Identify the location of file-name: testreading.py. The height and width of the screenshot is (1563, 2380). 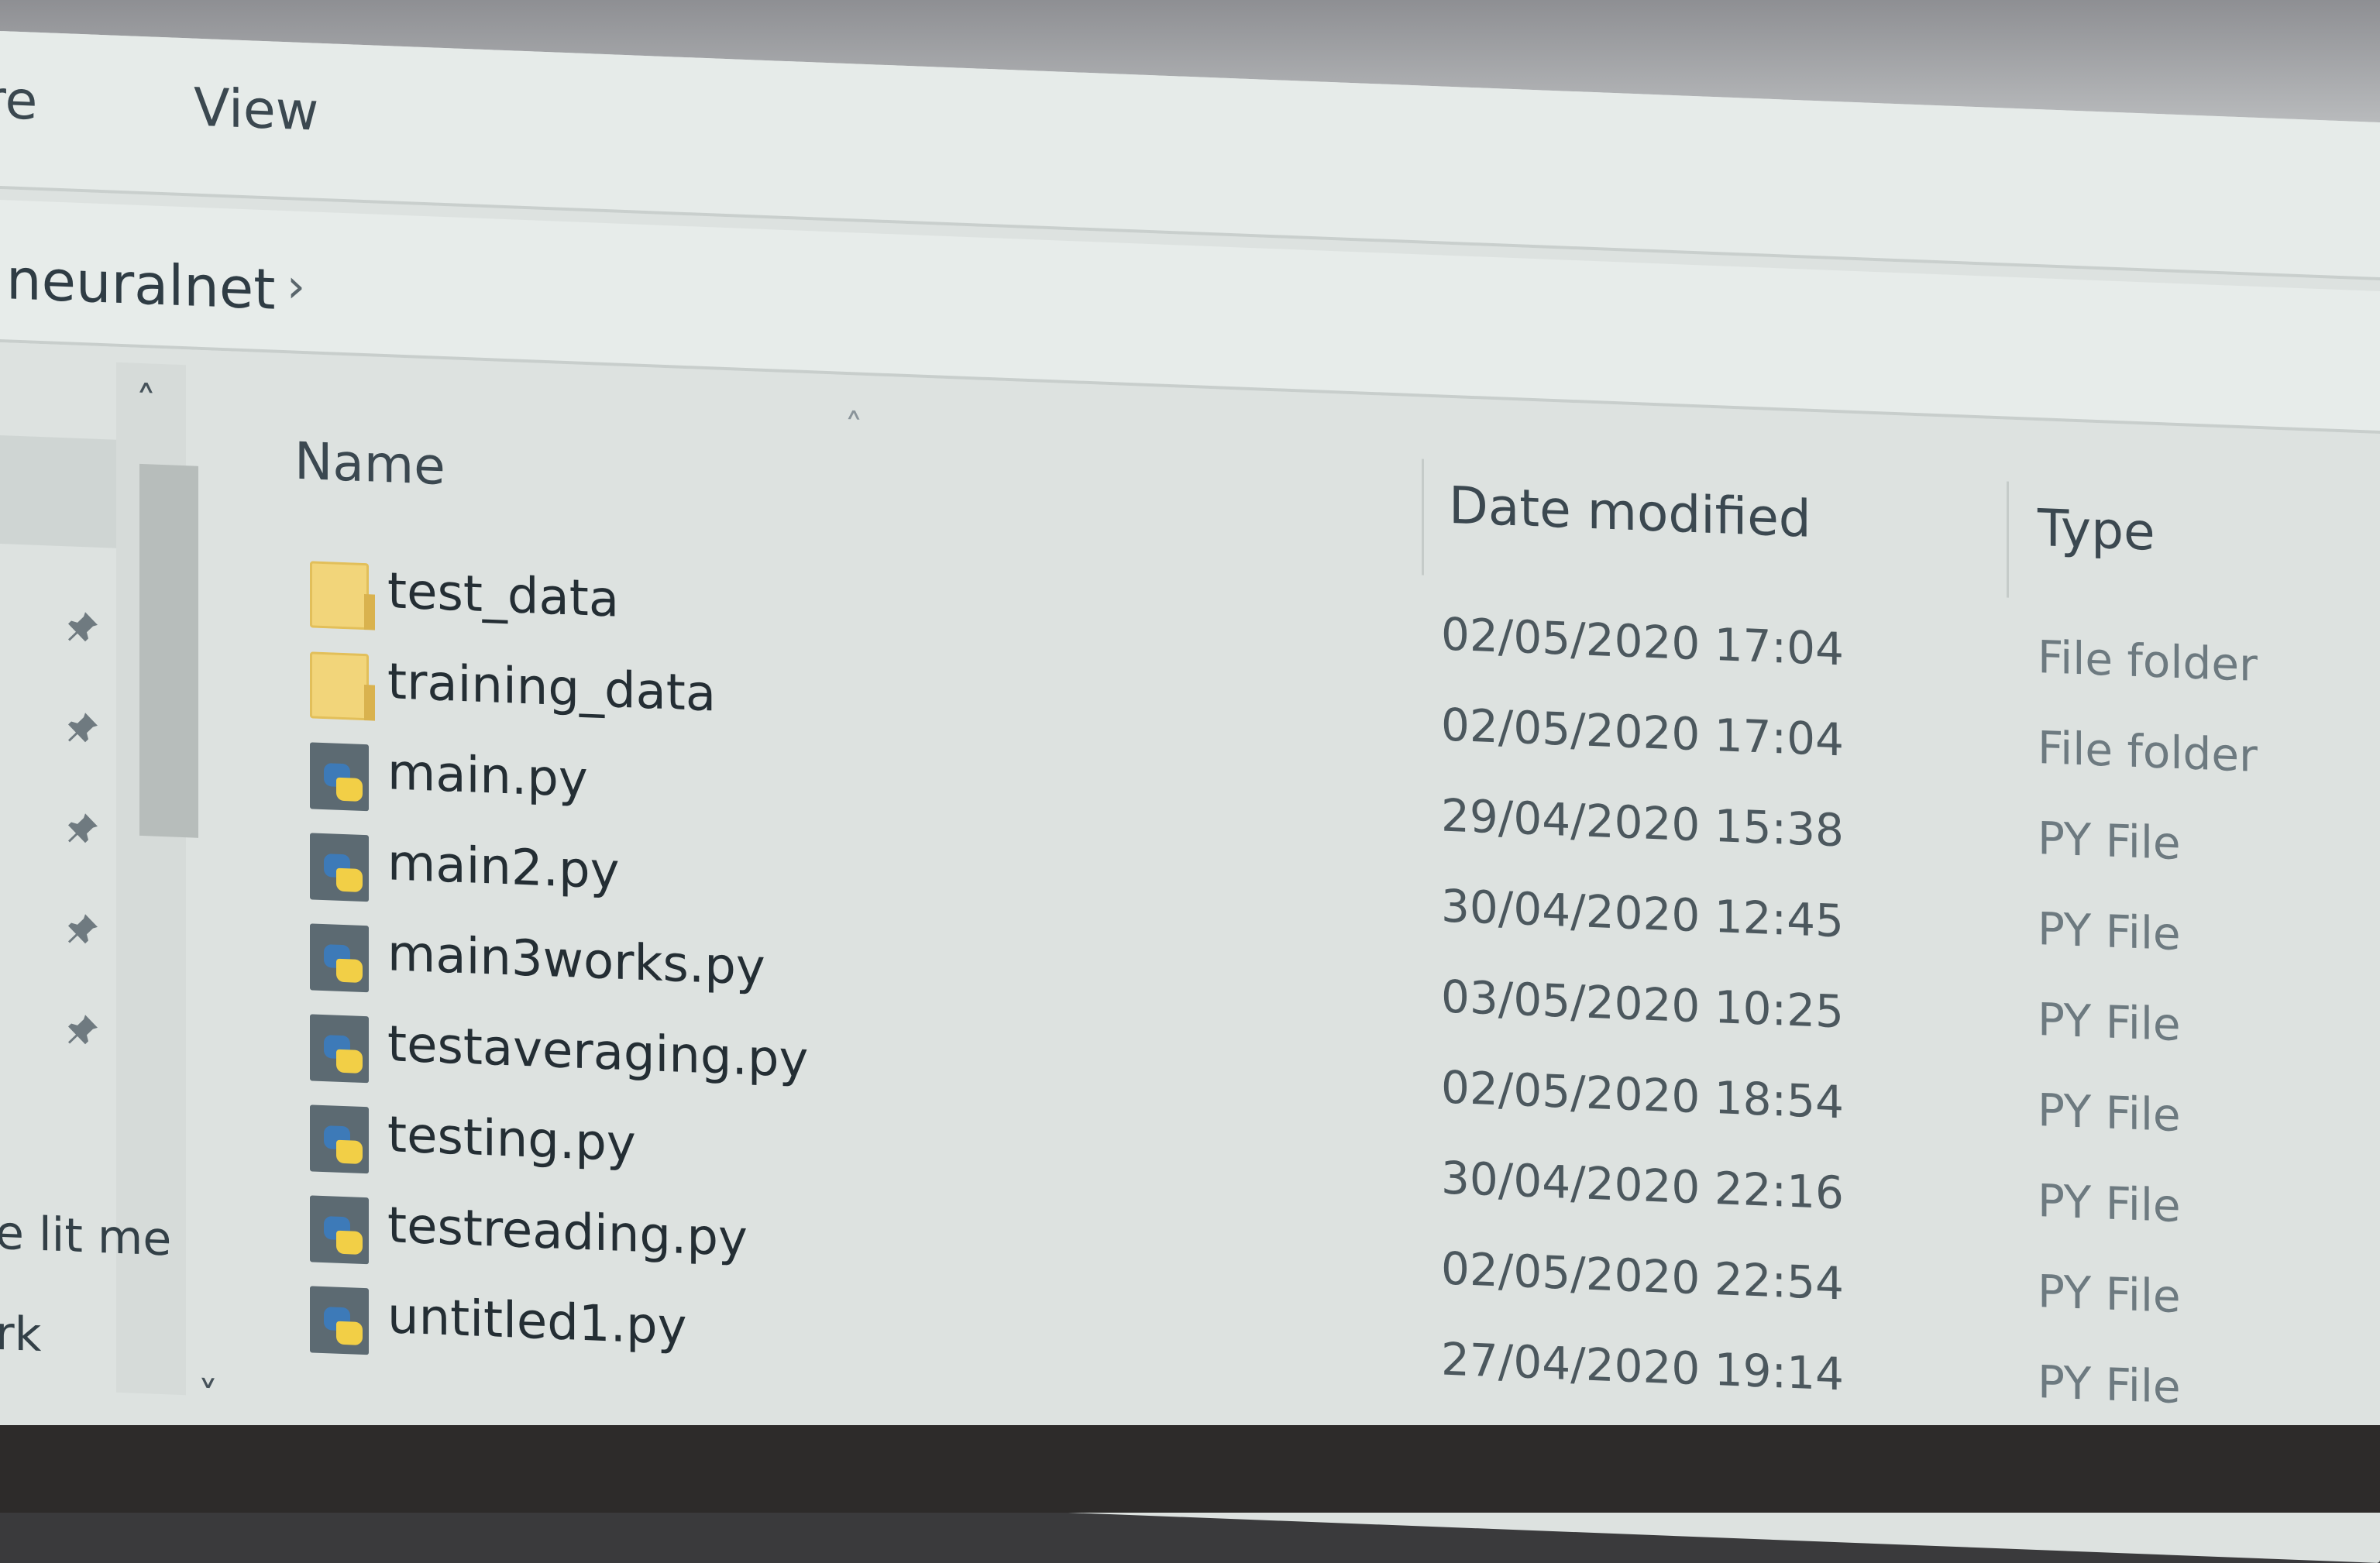
(567, 1232).